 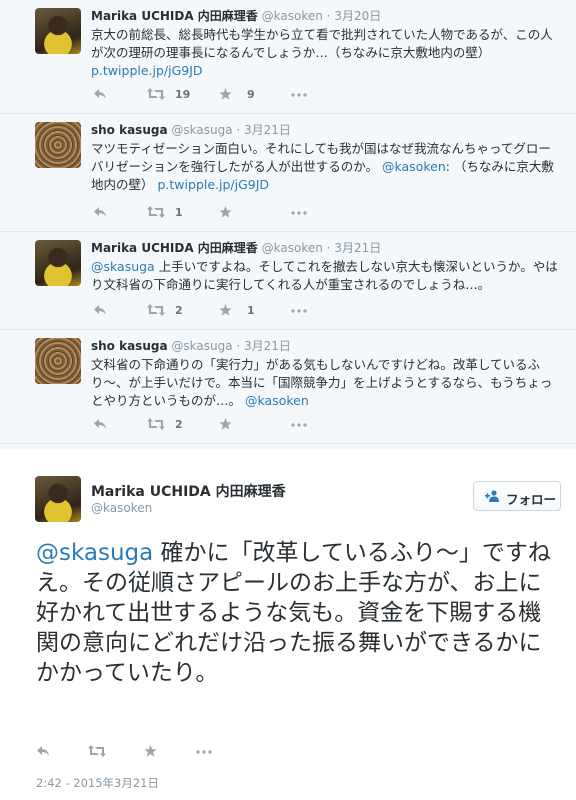 What do you see at coordinates (531, 499) in the screenshot?
I see `follow-label: フォロー` at bounding box center [531, 499].